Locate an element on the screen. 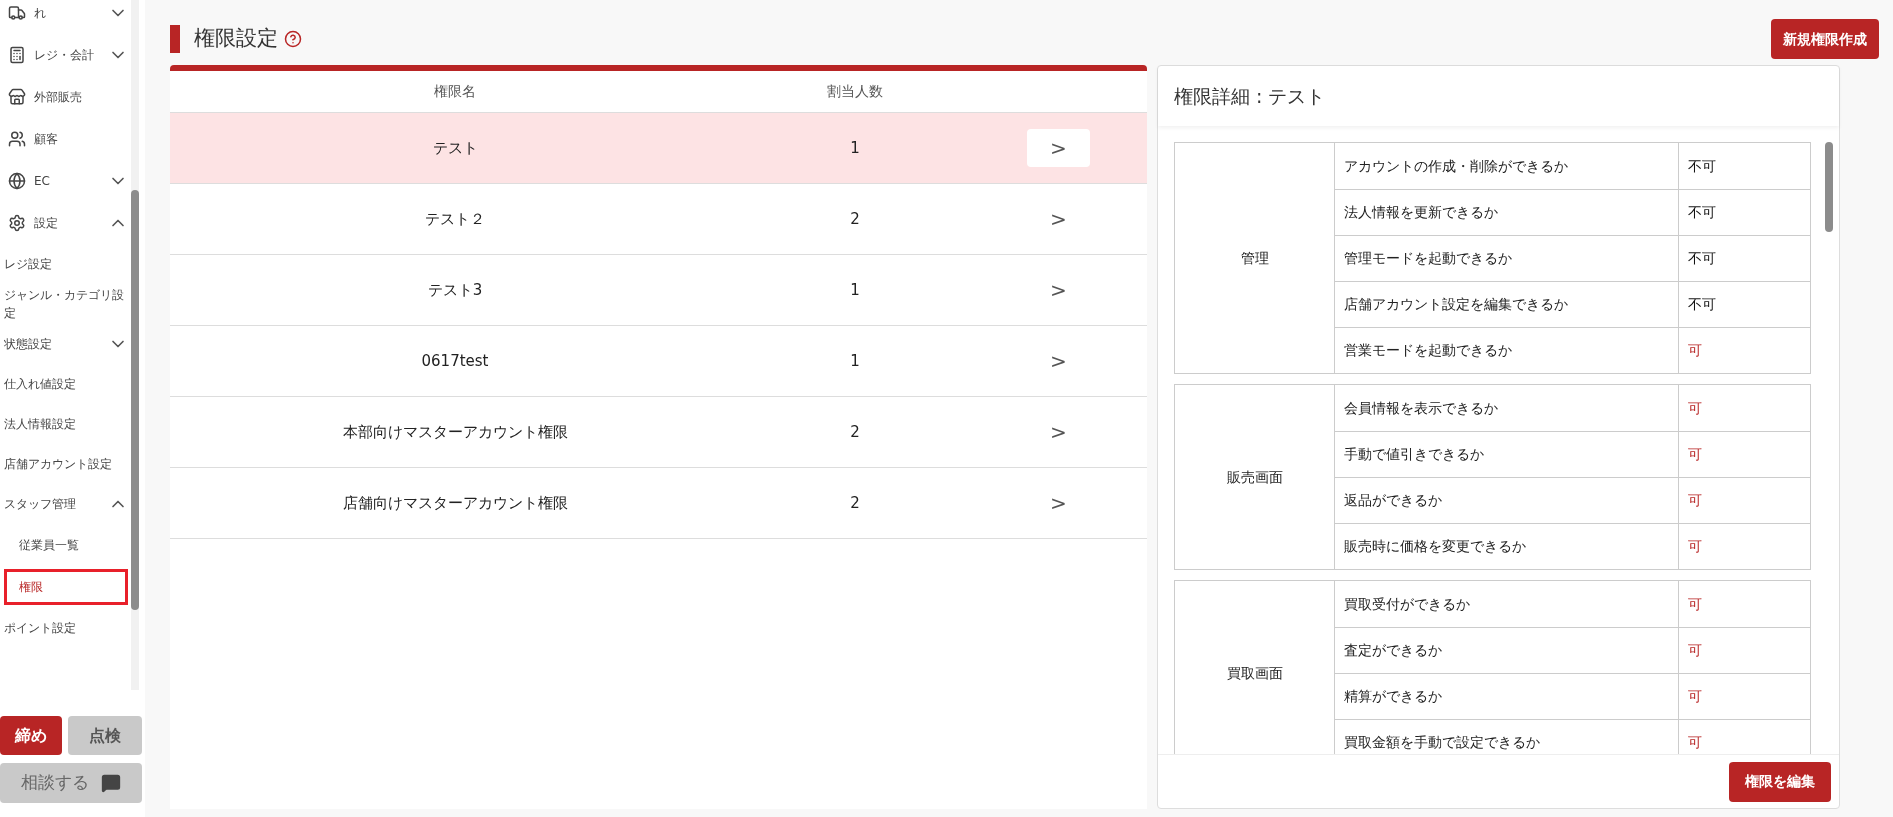 Image resolution: width=1893 pixels, height=817 pixels. permission-label-cell: 査定ができるか is located at coordinates (1507, 650).